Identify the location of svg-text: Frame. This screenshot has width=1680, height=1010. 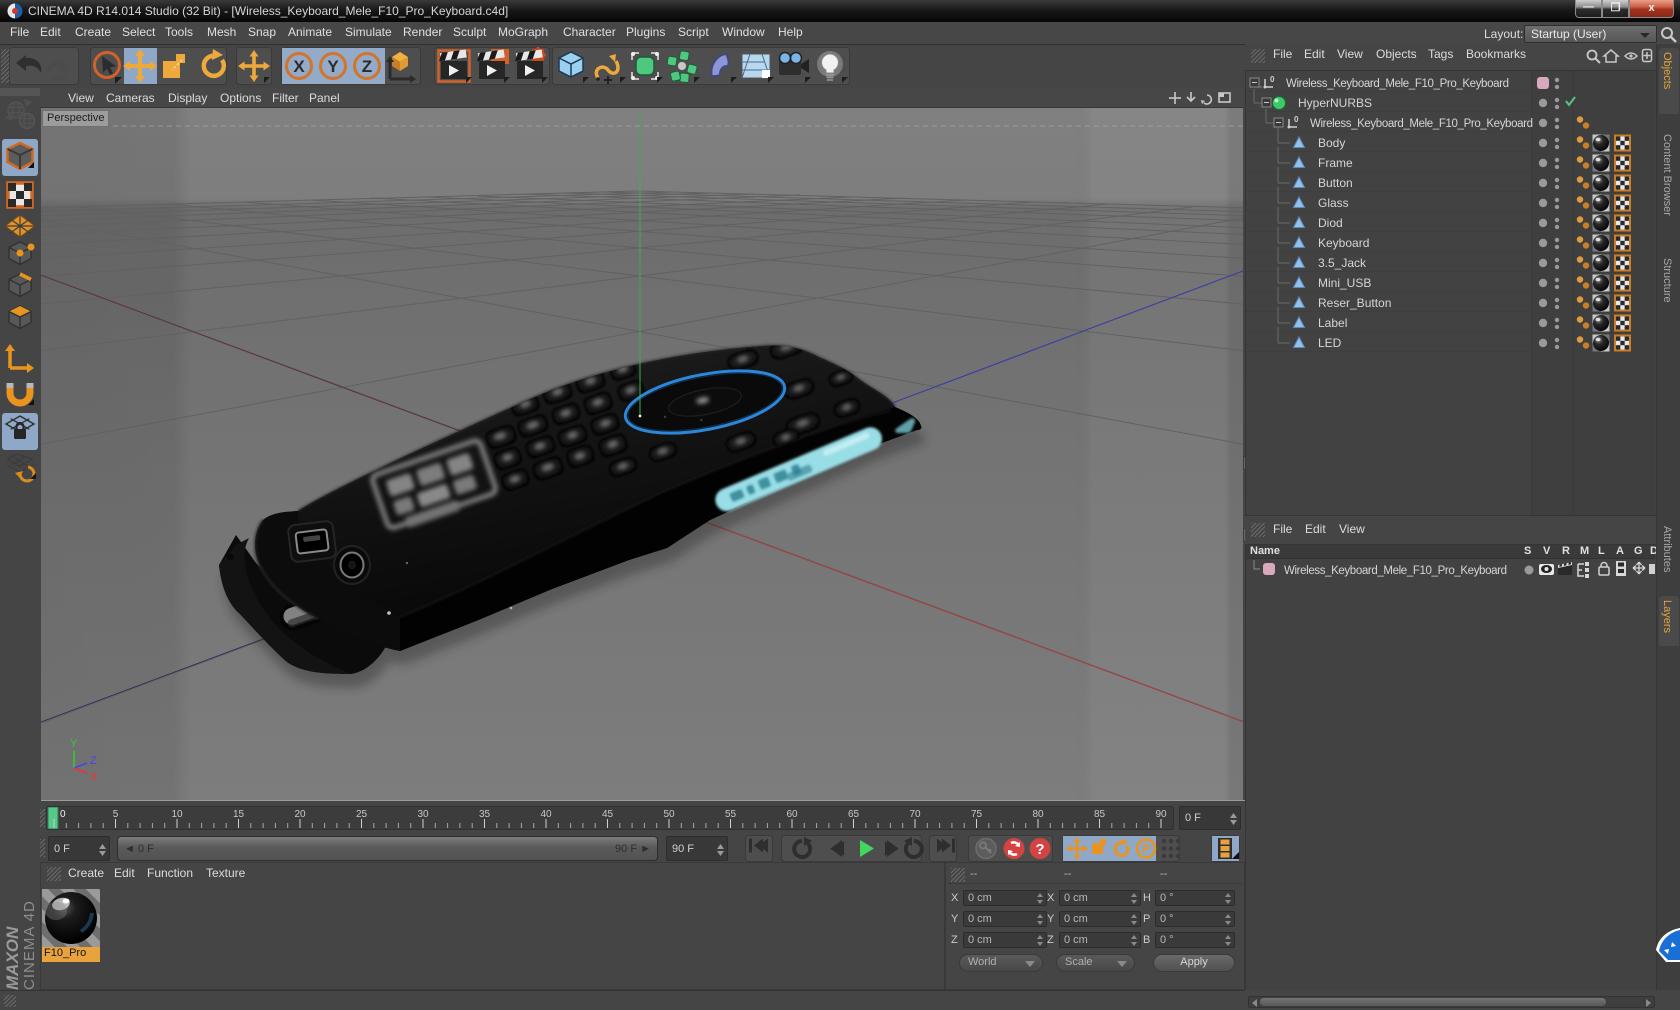
(1335, 163).